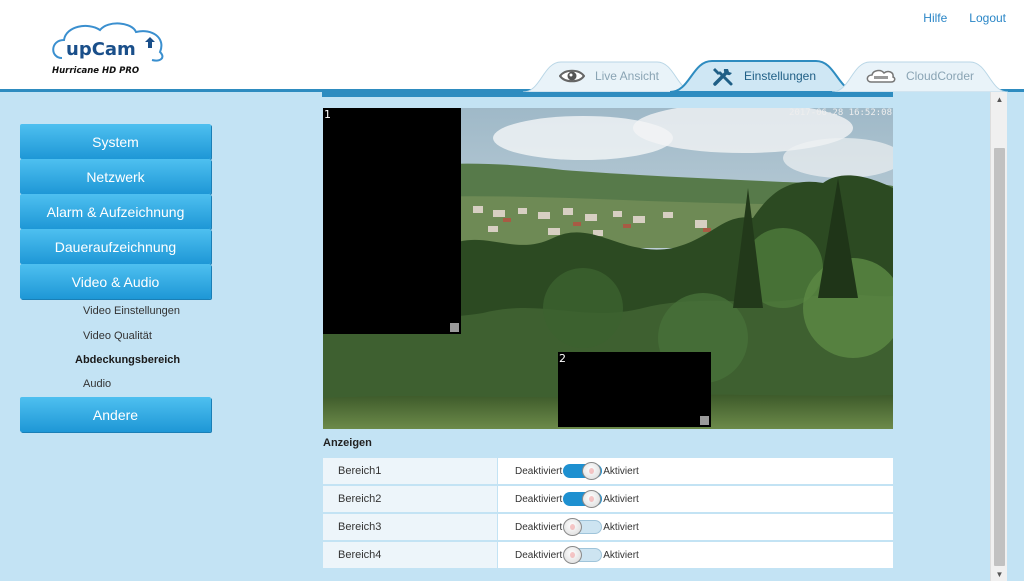 This screenshot has height=581, width=1024. What do you see at coordinates (723, 76) in the screenshot?
I see `tools-icon` at bounding box center [723, 76].